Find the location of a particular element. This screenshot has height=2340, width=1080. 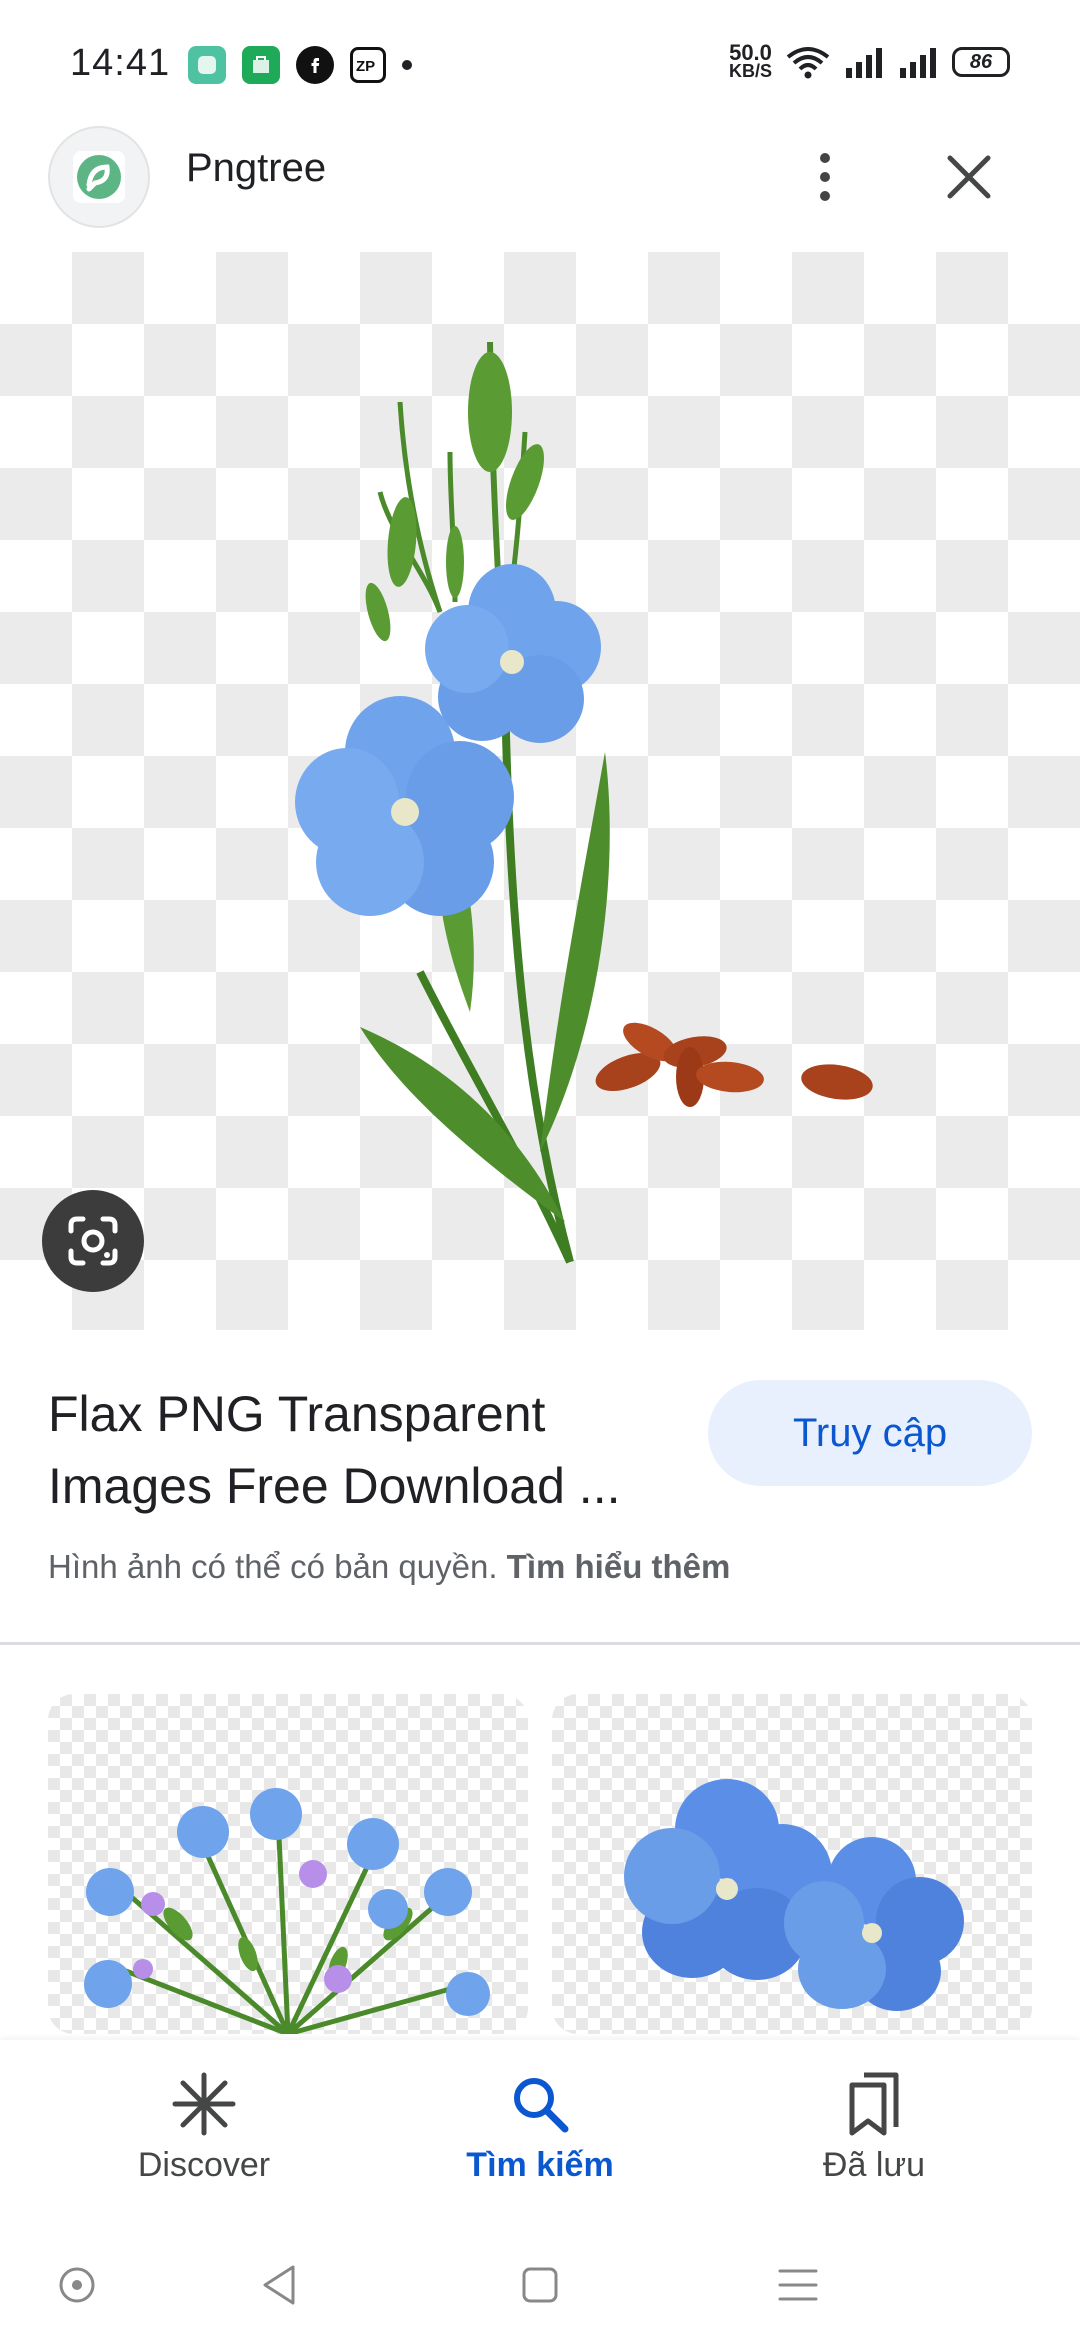

nav-label: Tìm kiếm is located at coordinates (540, 2165).